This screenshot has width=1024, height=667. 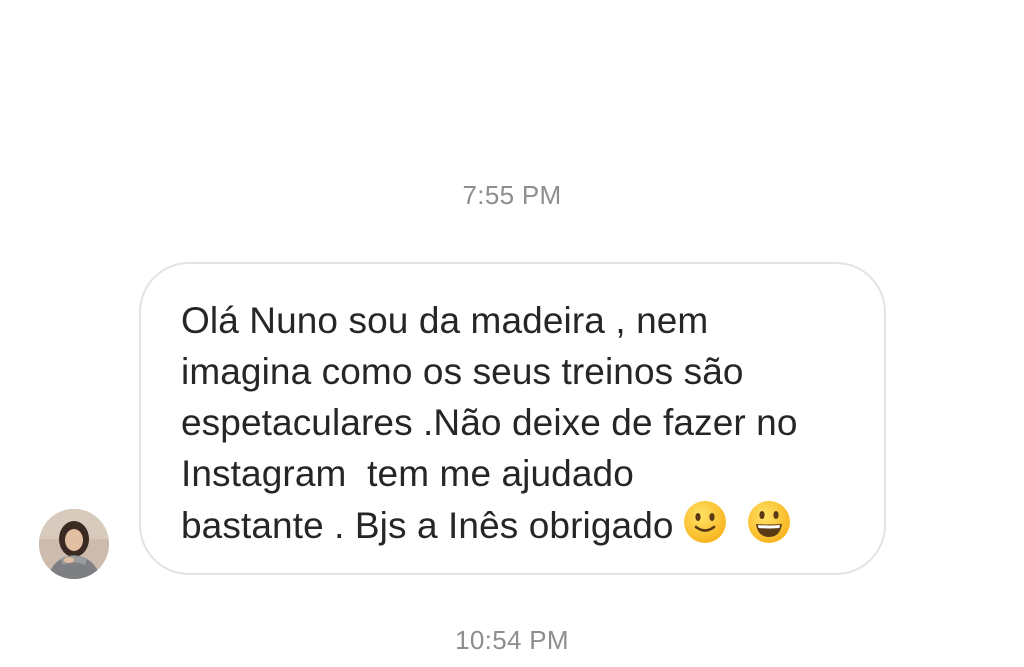 I want to click on slightly-smiling-face-icon, so click(x=705, y=528).